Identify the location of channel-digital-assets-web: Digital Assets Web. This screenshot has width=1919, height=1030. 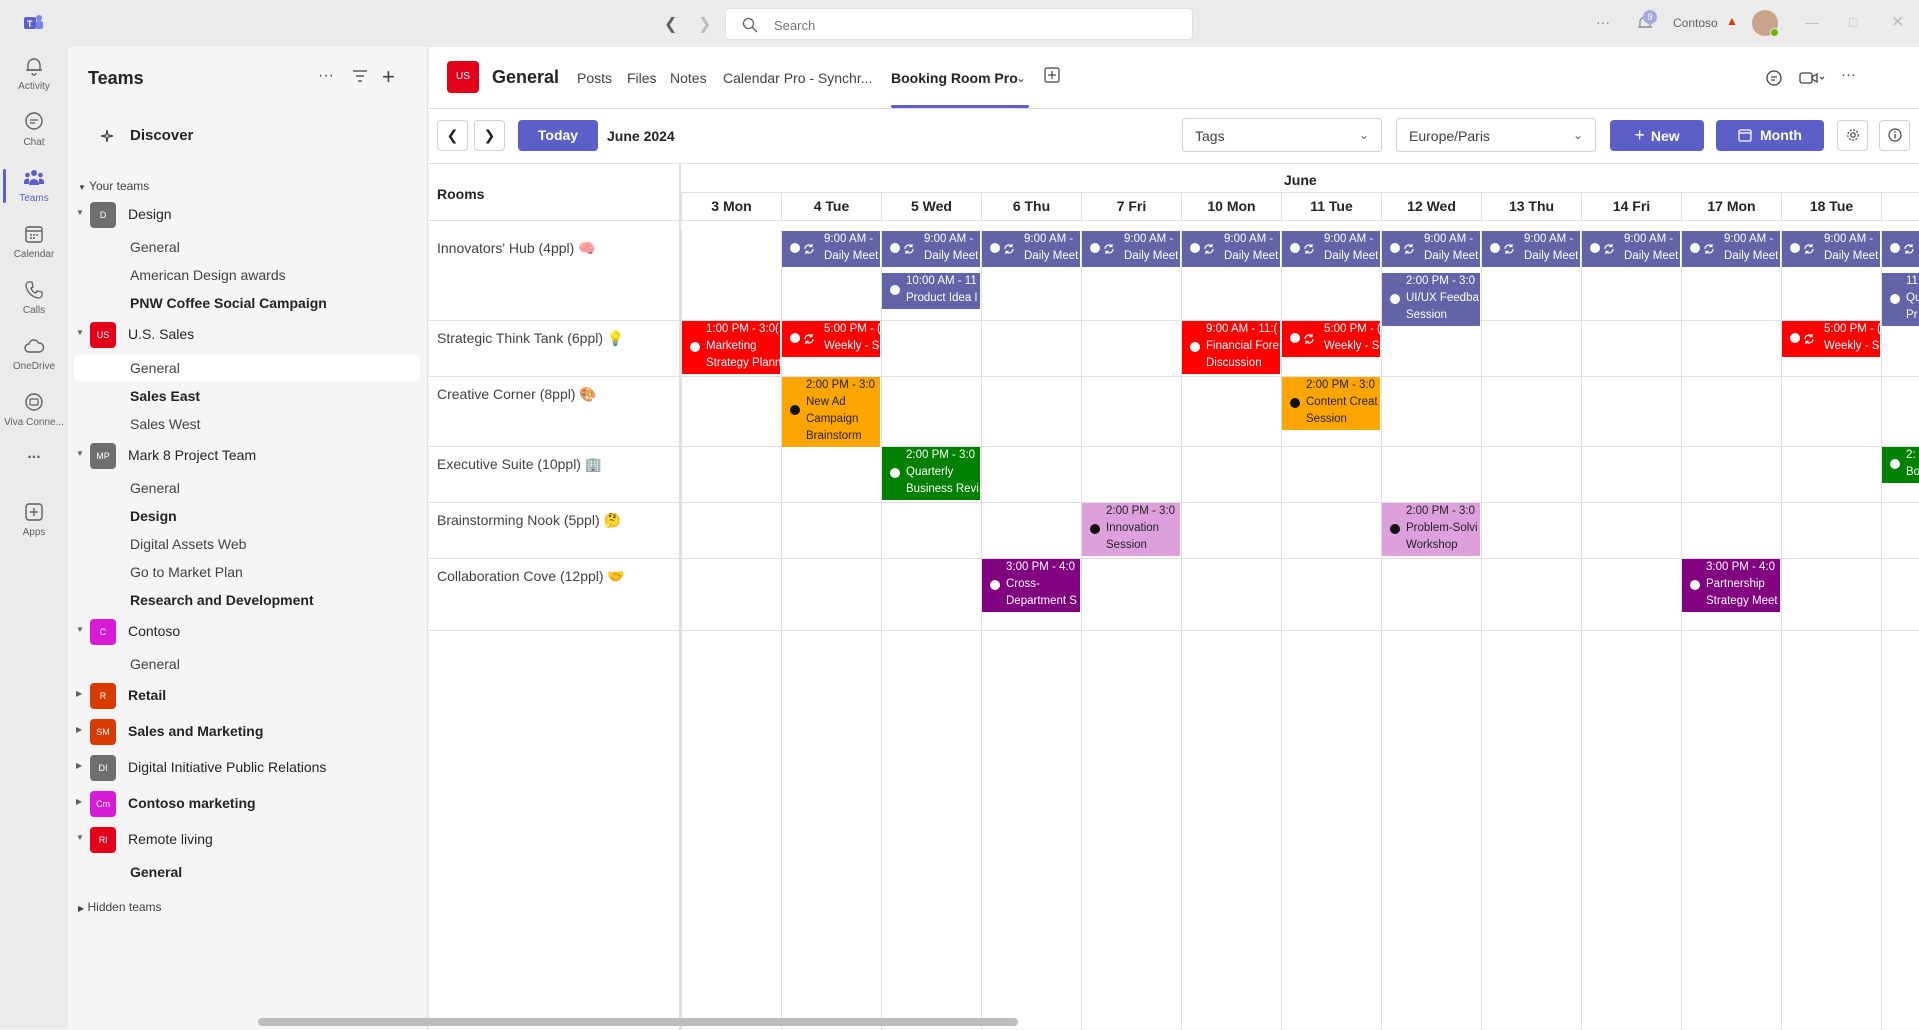
(247, 544).